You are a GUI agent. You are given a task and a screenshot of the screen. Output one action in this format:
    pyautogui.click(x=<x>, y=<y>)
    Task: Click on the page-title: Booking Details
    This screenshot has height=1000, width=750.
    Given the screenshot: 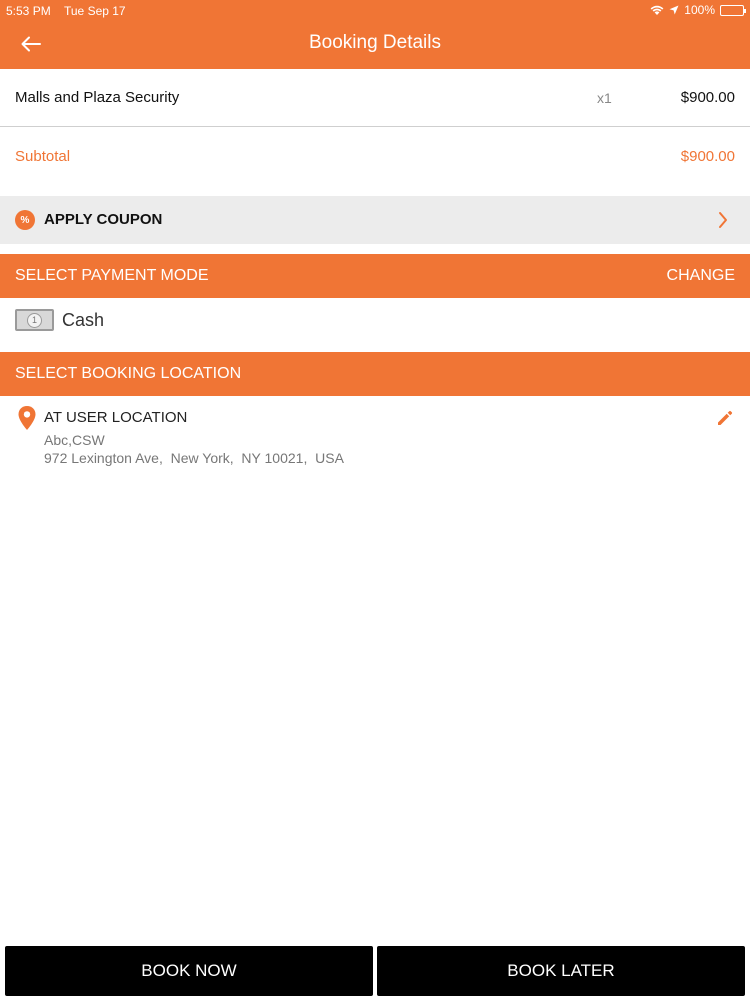 What is the action you would take?
    pyautogui.click(x=375, y=42)
    